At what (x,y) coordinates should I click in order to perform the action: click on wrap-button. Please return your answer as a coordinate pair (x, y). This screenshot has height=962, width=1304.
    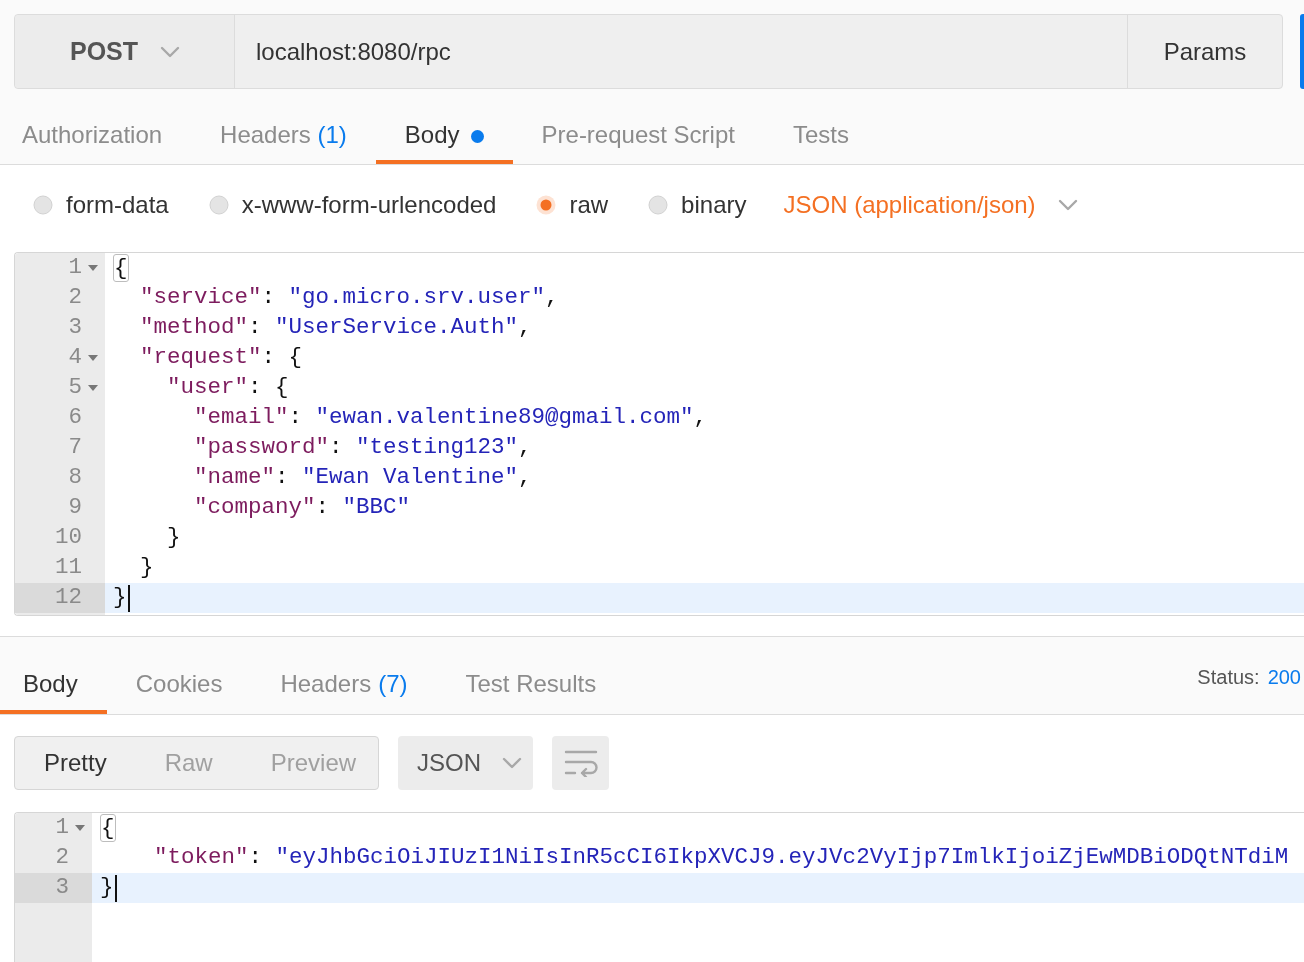
    Looking at the image, I should click on (580, 763).